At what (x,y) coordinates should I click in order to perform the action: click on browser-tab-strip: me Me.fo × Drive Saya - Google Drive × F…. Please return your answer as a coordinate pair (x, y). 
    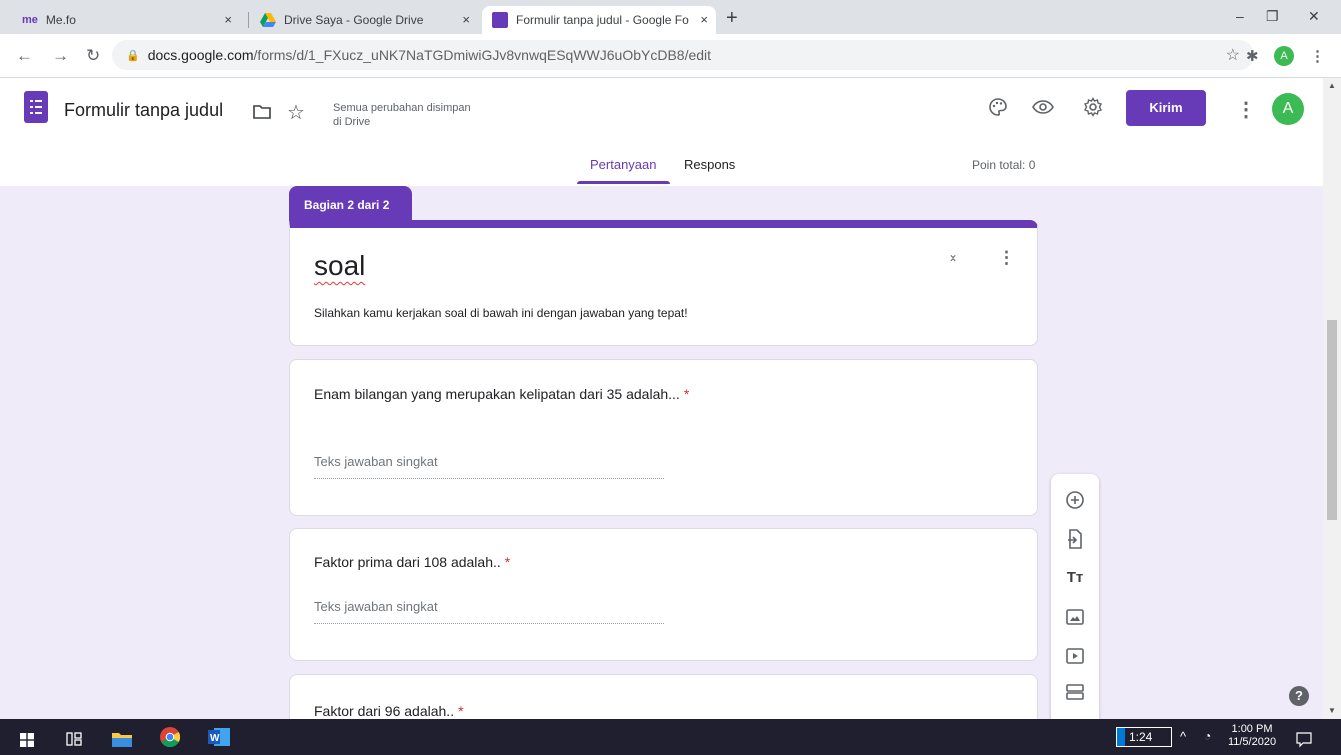
    Looking at the image, I should click on (670, 17).